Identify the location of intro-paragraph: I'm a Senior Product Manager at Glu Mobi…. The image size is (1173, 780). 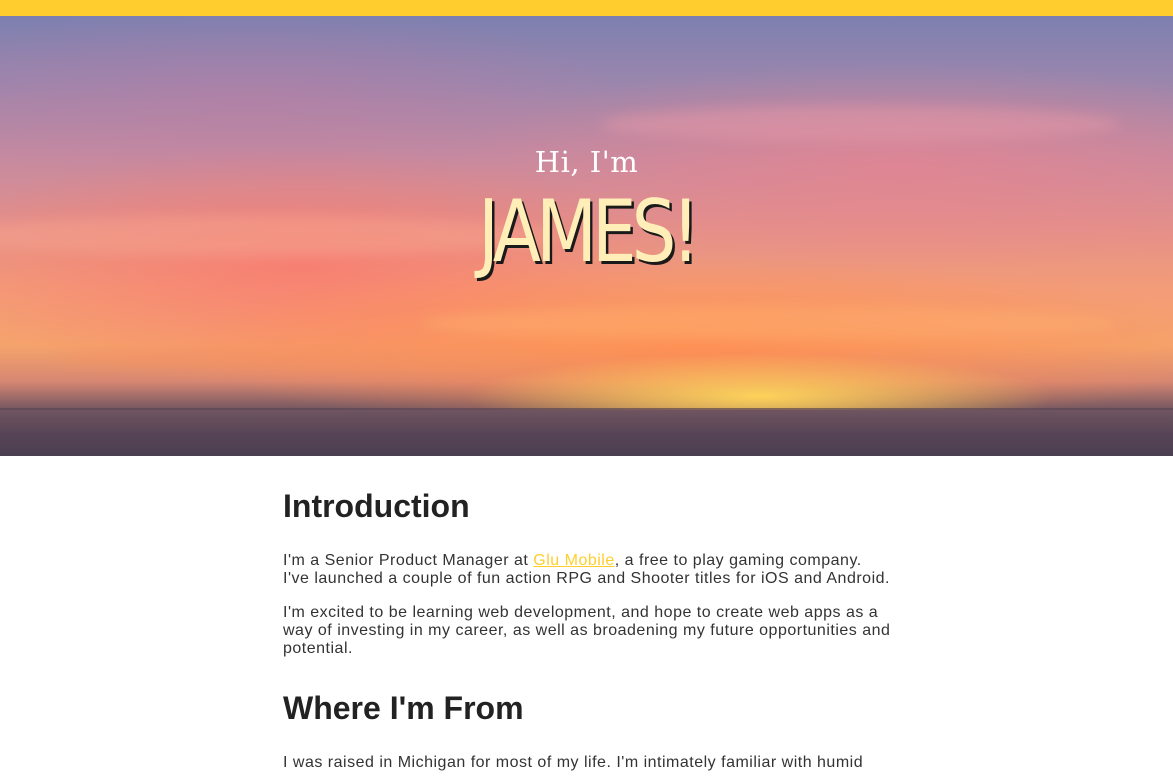
(588, 570).